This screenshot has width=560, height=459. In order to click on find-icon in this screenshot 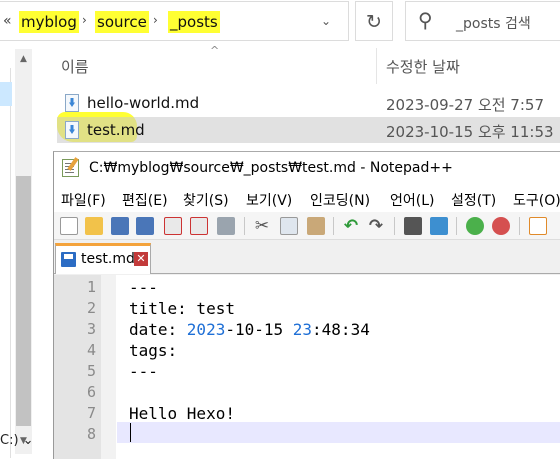, I will do `click(413, 226)`.